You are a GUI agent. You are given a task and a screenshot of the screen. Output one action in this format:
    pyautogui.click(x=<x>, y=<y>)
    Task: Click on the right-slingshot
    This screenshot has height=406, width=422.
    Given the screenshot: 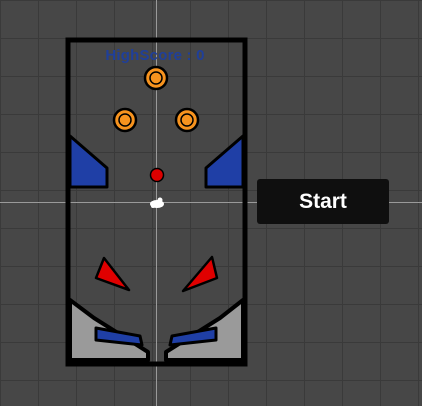 What is the action you would take?
    pyautogui.click(x=200, y=274)
    